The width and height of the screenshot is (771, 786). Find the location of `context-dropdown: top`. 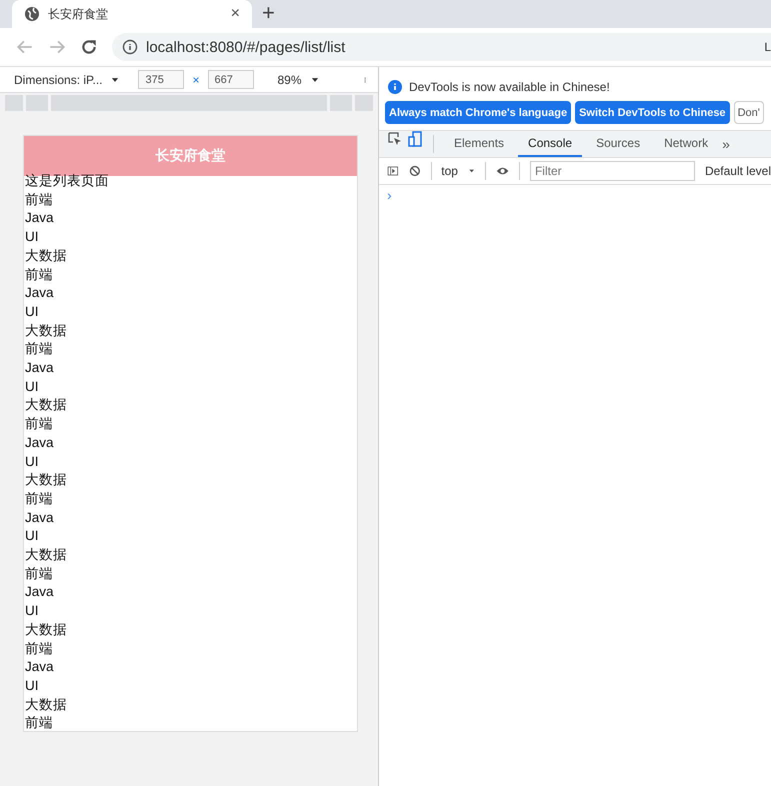

context-dropdown: top is located at coordinates (449, 171).